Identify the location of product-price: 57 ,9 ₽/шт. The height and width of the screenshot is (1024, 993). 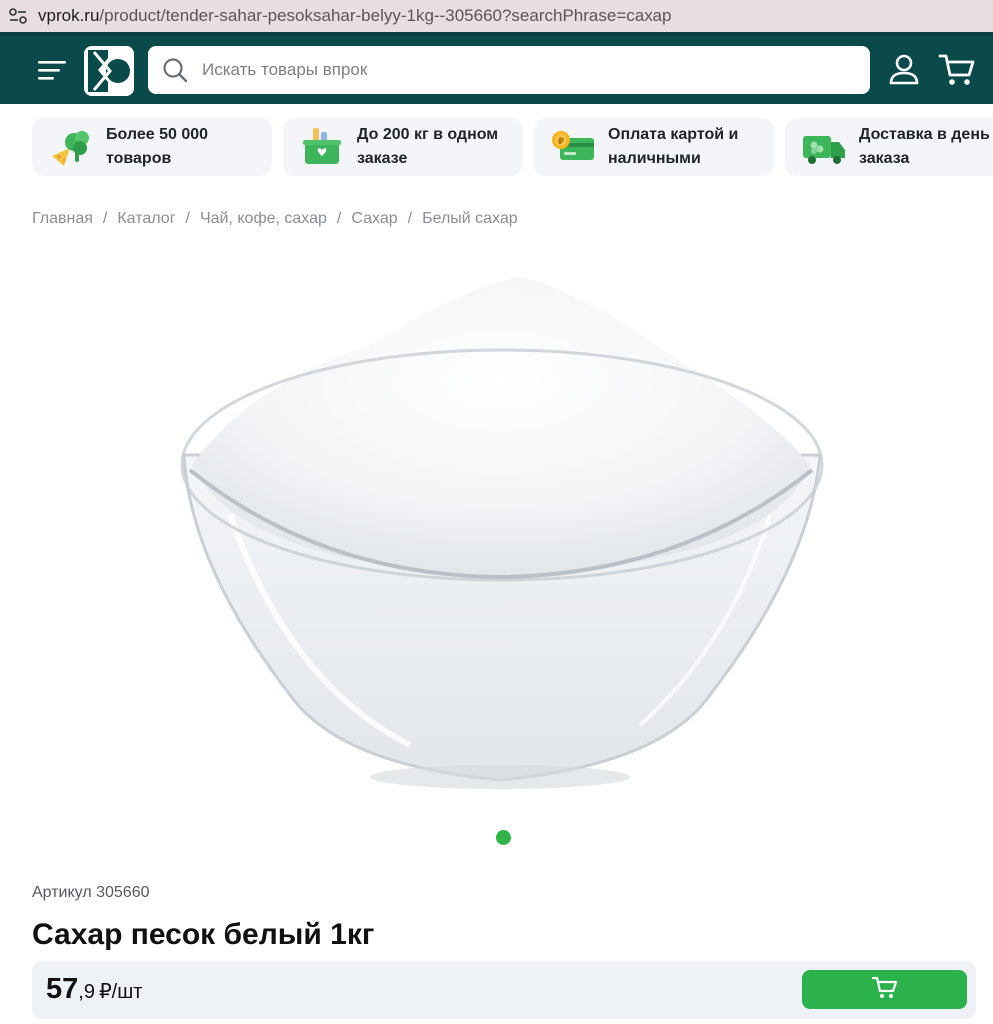
(94, 989).